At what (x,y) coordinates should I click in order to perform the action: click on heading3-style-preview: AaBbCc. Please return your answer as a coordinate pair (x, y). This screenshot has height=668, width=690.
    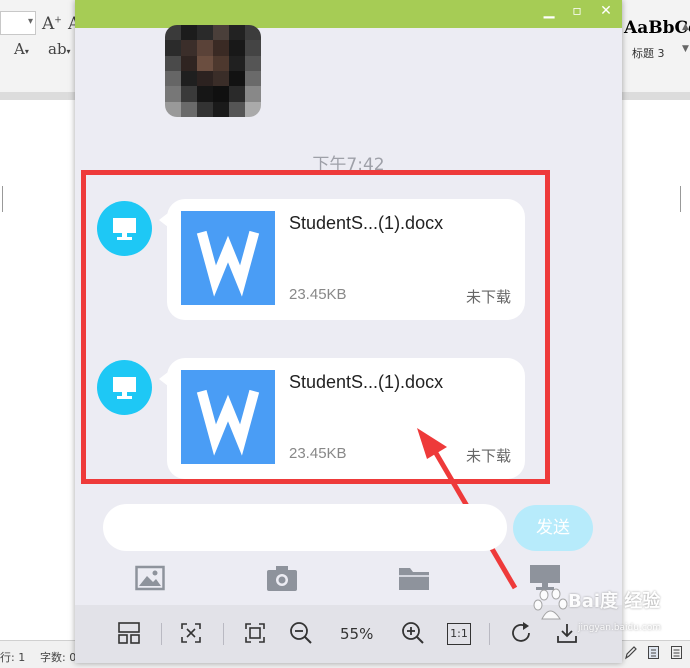
    Looking at the image, I should click on (657, 28).